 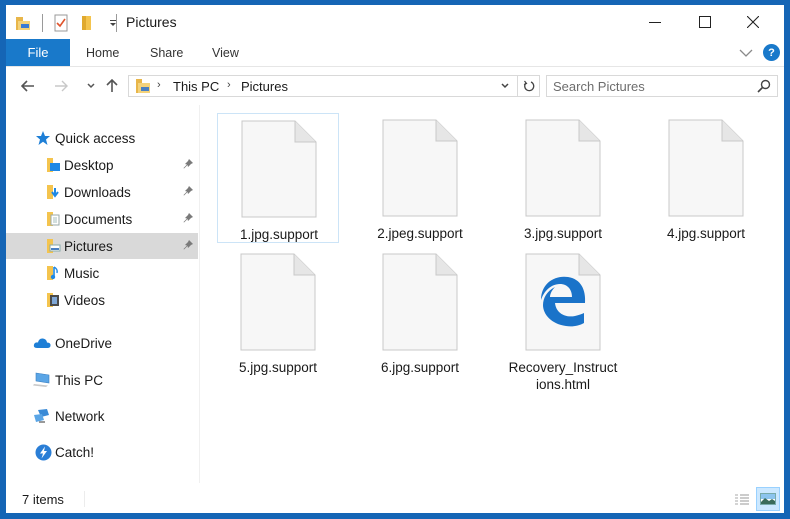 What do you see at coordinates (113, 23) in the screenshot?
I see `customize-dropdown-icon` at bounding box center [113, 23].